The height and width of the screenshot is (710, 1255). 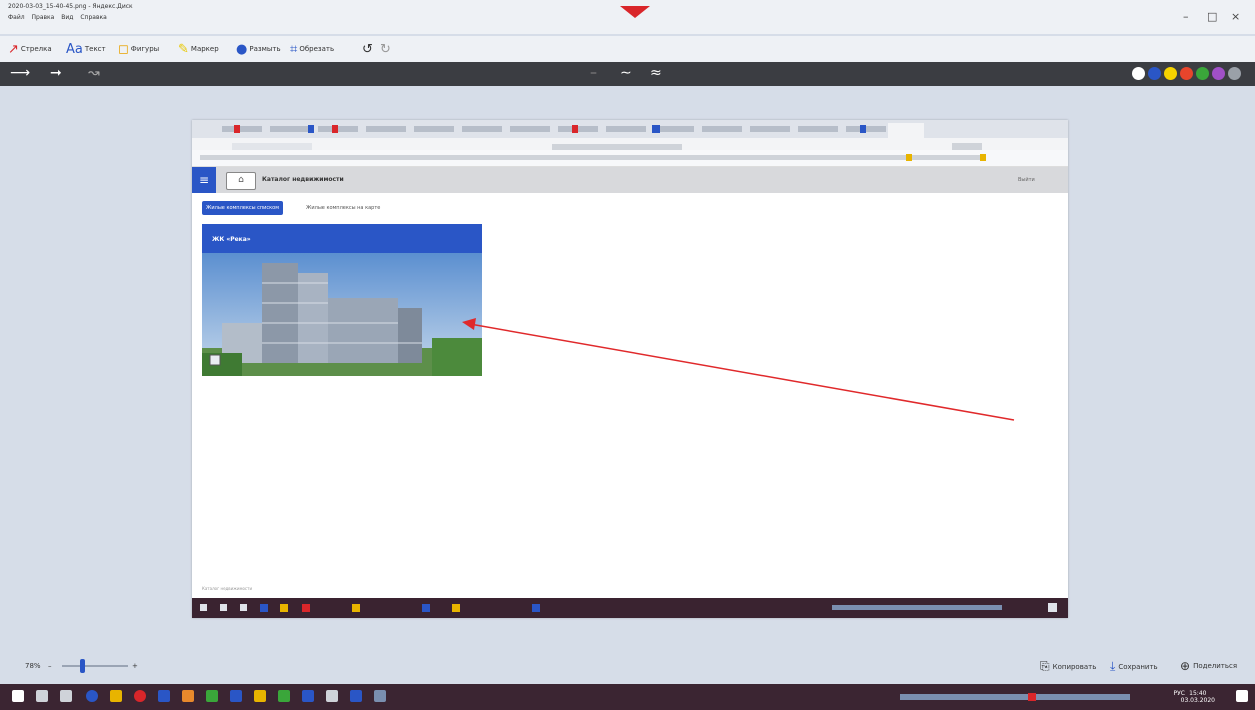 I want to click on zoom-slider-handle, so click(x=82, y=666).